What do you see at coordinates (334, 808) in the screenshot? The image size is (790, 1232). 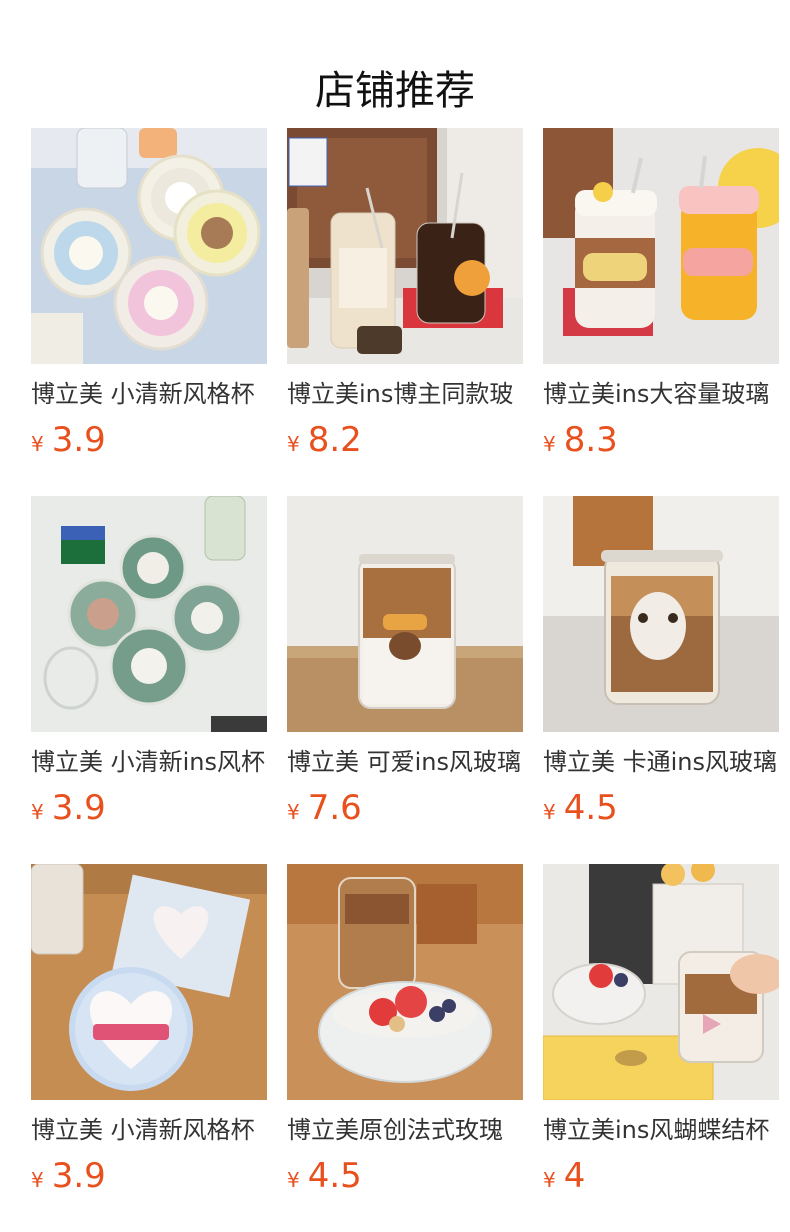 I see `price-value: 7.6` at bounding box center [334, 808].